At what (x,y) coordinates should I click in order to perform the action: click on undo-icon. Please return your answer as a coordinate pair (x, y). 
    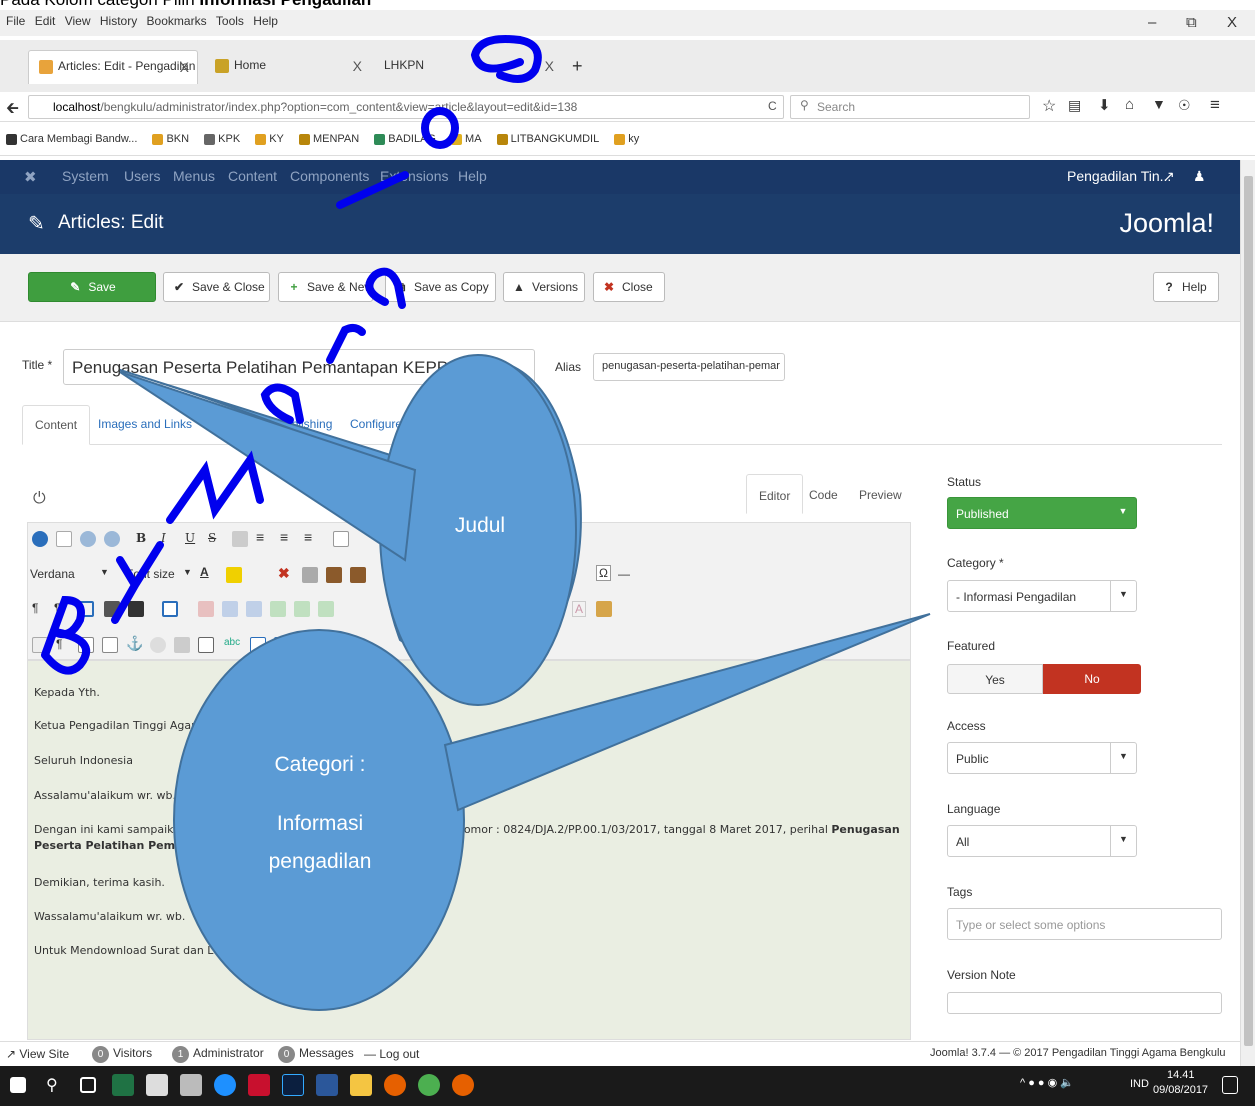
    Looking at the image, I should click on (88, 539).